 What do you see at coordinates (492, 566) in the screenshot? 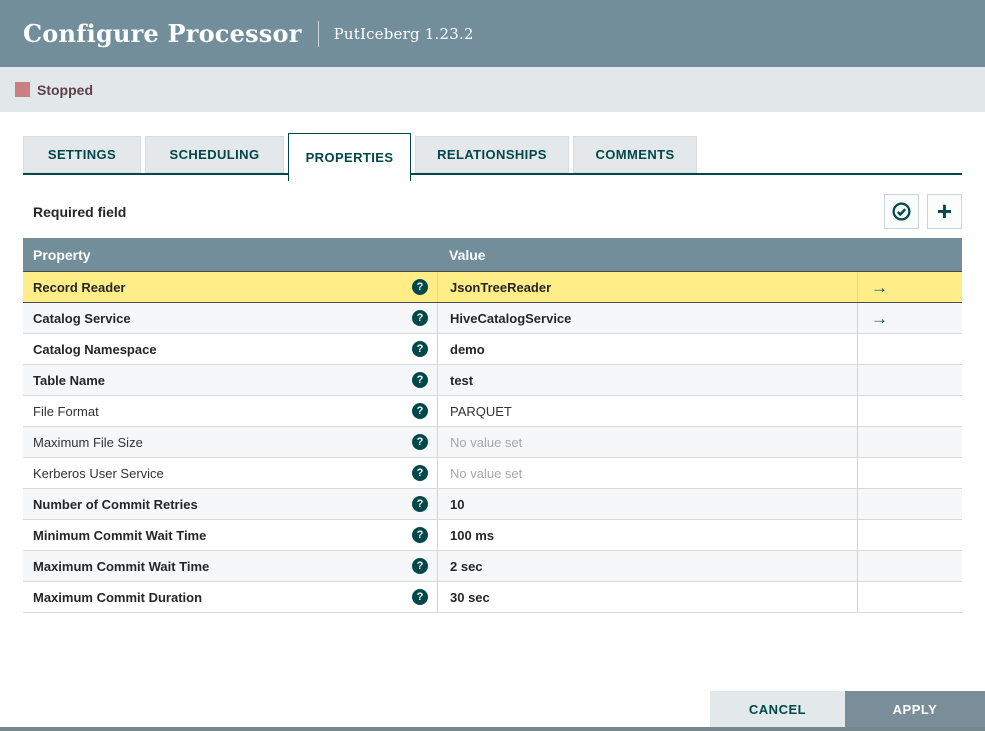
I see `table-row: Maximum Commit Wait Time ? 2 sec` at bounding box center [492, 566].